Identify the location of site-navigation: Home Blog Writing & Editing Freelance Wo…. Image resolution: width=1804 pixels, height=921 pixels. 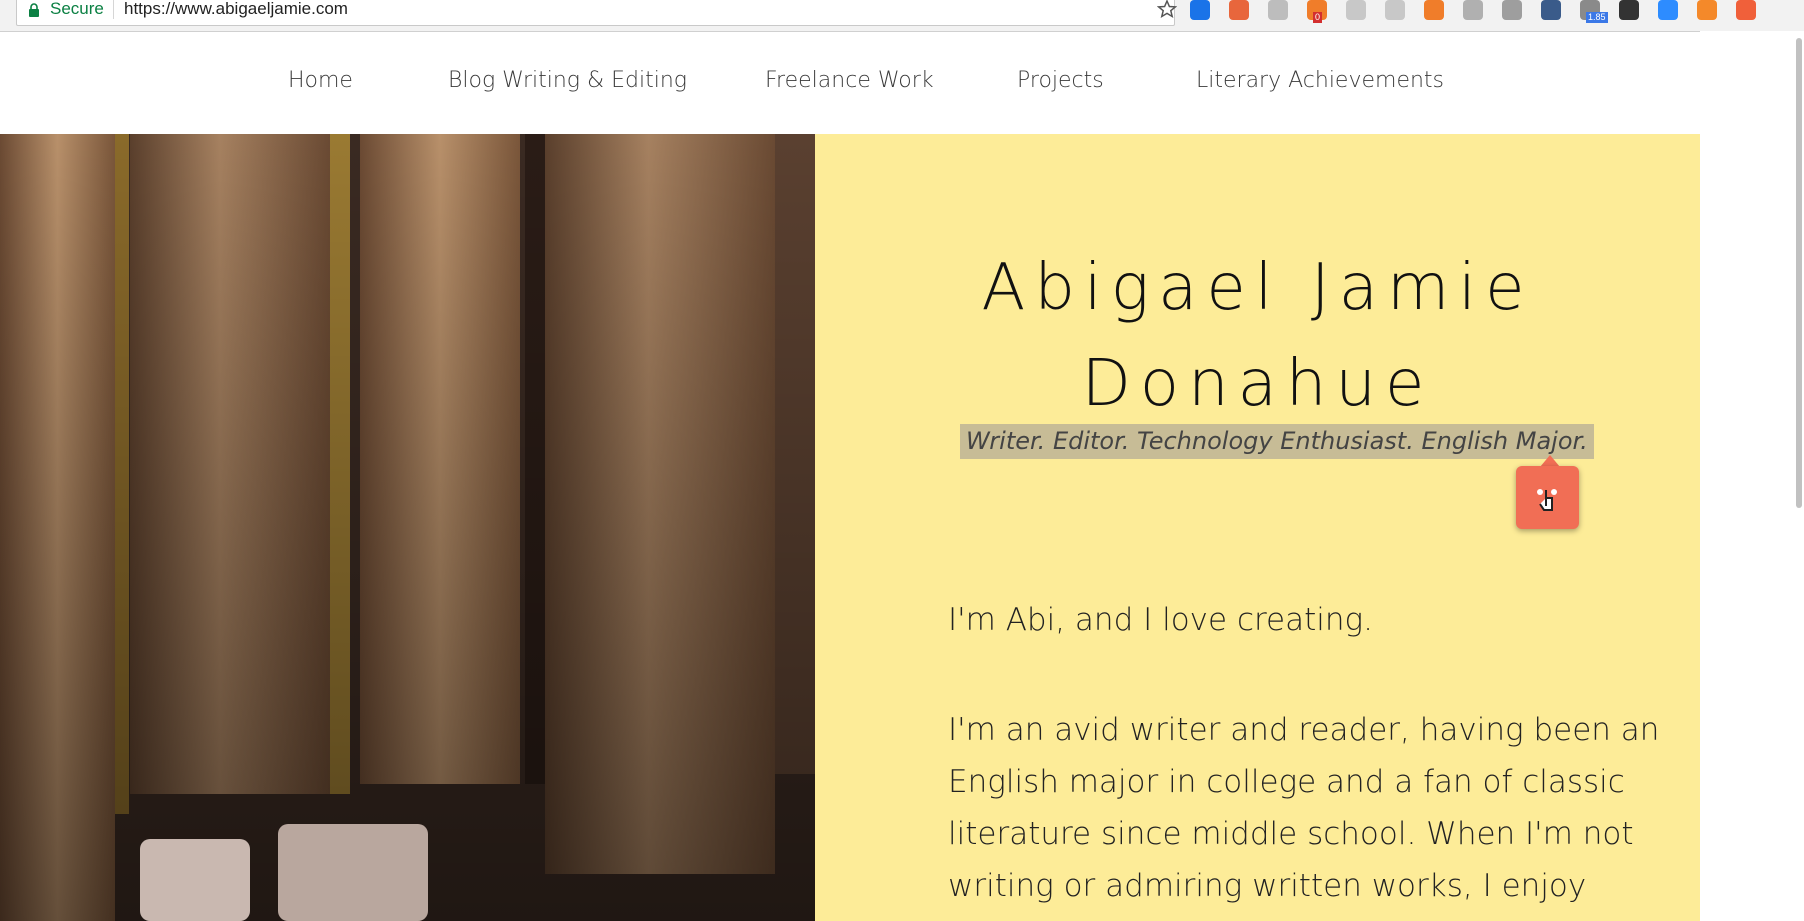
(900, 85).